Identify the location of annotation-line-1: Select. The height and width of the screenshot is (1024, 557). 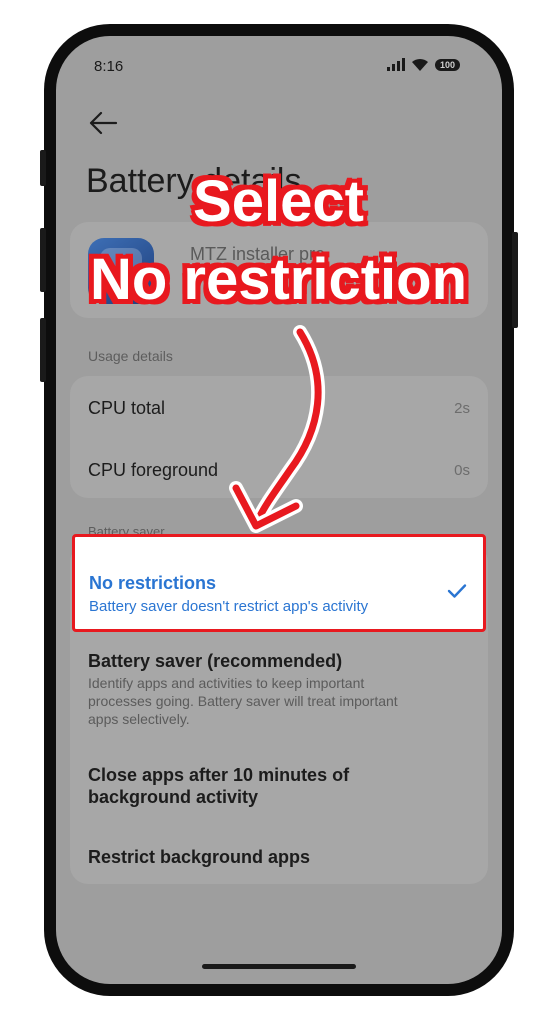
(278, 201).